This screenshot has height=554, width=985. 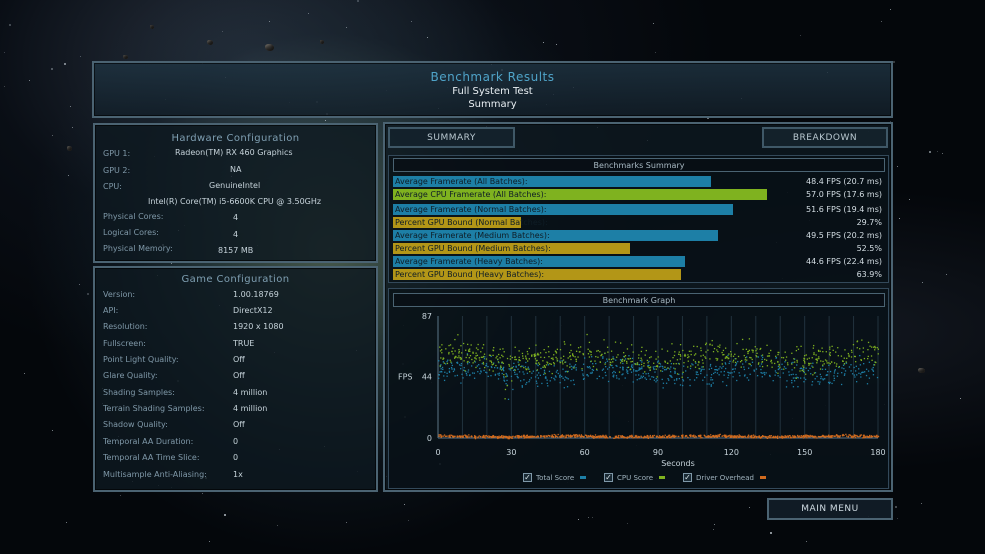 What do you see at coordinates (825, 137) in the screenshot?
I see `tab-breakdown: BREAKDOWN` at bounding box center [825, 137].